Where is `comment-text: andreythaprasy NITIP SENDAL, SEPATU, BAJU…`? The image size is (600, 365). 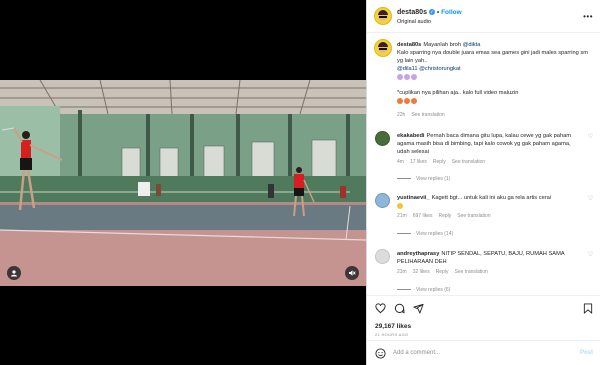 comment-text: andreythaprasy NITIP SENDAL, SEPATU, BAJU… is located at coordinates (481, 258).